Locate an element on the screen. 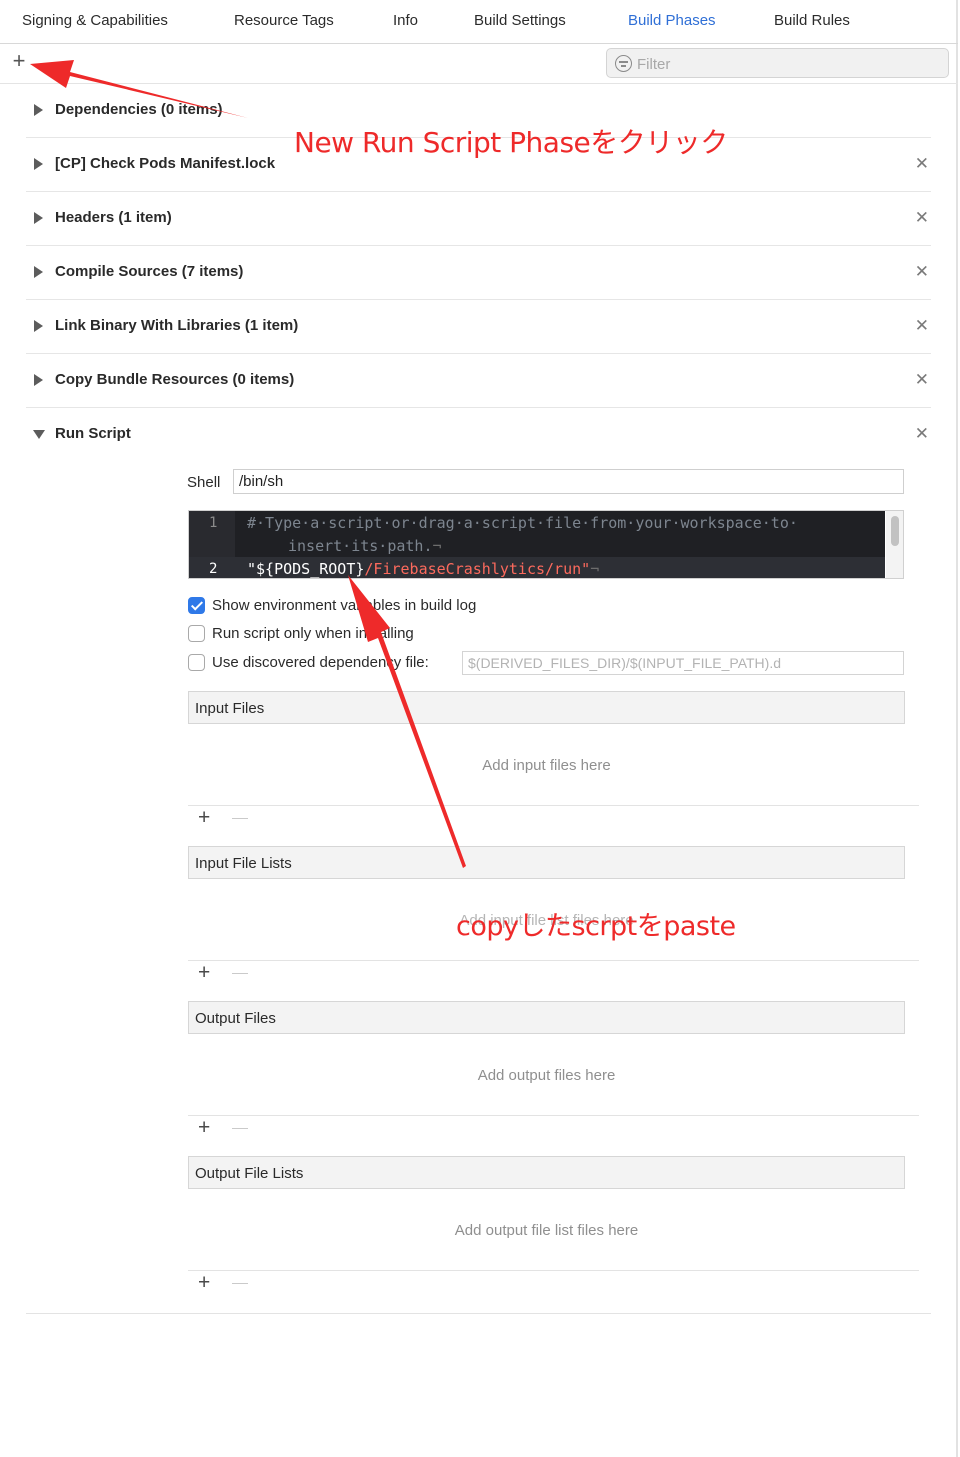 The height and width of the screenshot is (1457, 960). output-file-lists-header: Output File Lists is located at coordinates (546, 1172).